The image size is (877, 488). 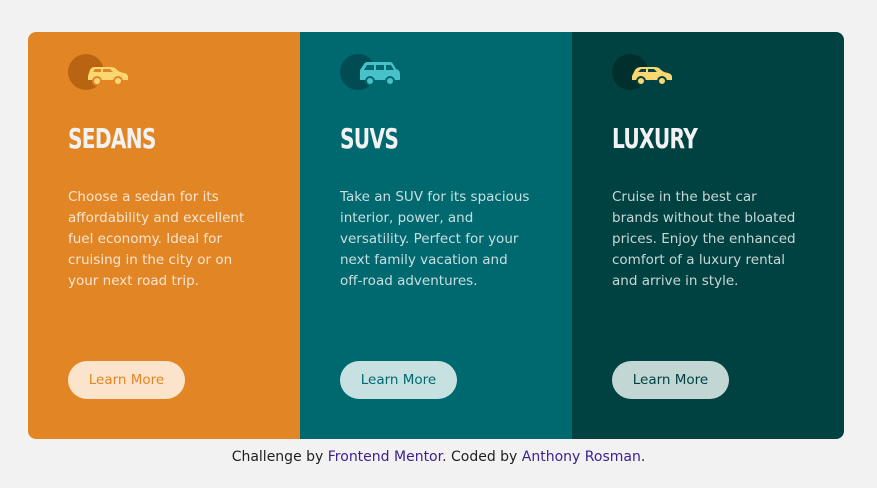 I want to click on attribution-suffix: ., so click(x=643, y=457).